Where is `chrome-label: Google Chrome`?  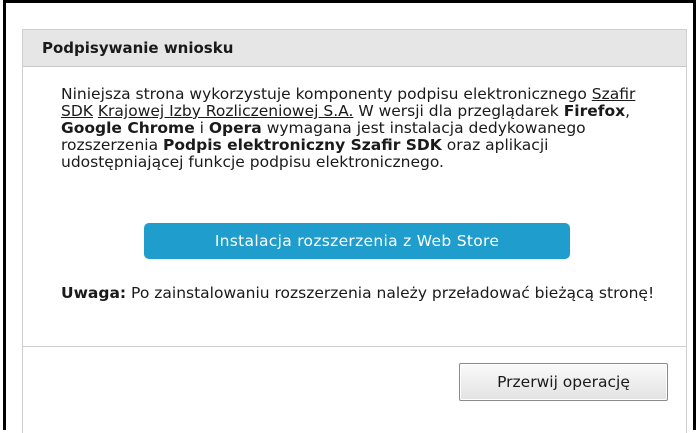
chrome-label: Google Chrome is located at coordinates (128, 128).